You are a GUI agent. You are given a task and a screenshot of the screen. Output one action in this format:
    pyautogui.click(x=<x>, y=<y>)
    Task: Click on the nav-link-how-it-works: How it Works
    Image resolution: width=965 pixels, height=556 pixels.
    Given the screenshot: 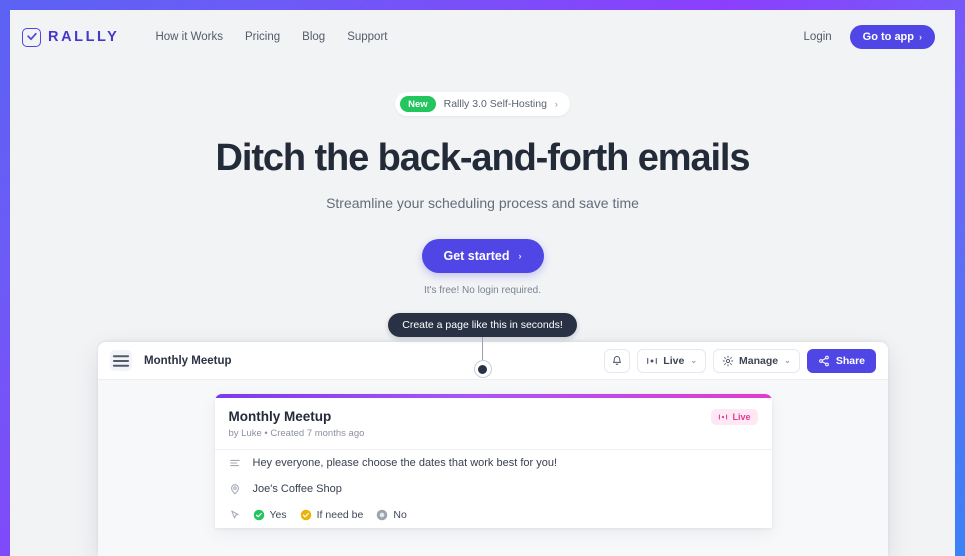 What is the action you would take?
    pyautogui.click(x=189, y=37)
    